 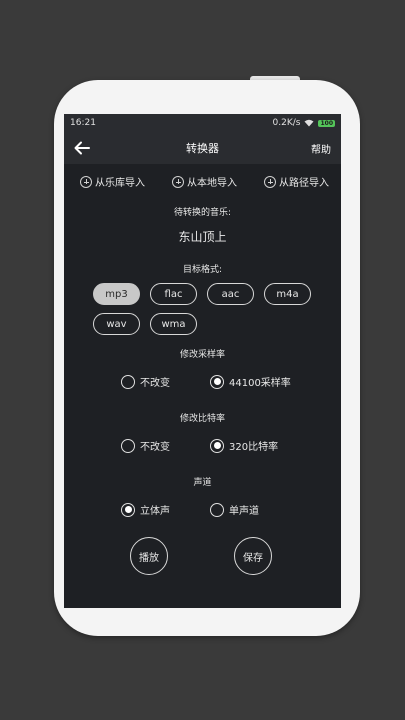 What do you see at coordinates (244, 511) in the screenshot?
I see `radio-label: 单声道` at bounding box center [244, 511].